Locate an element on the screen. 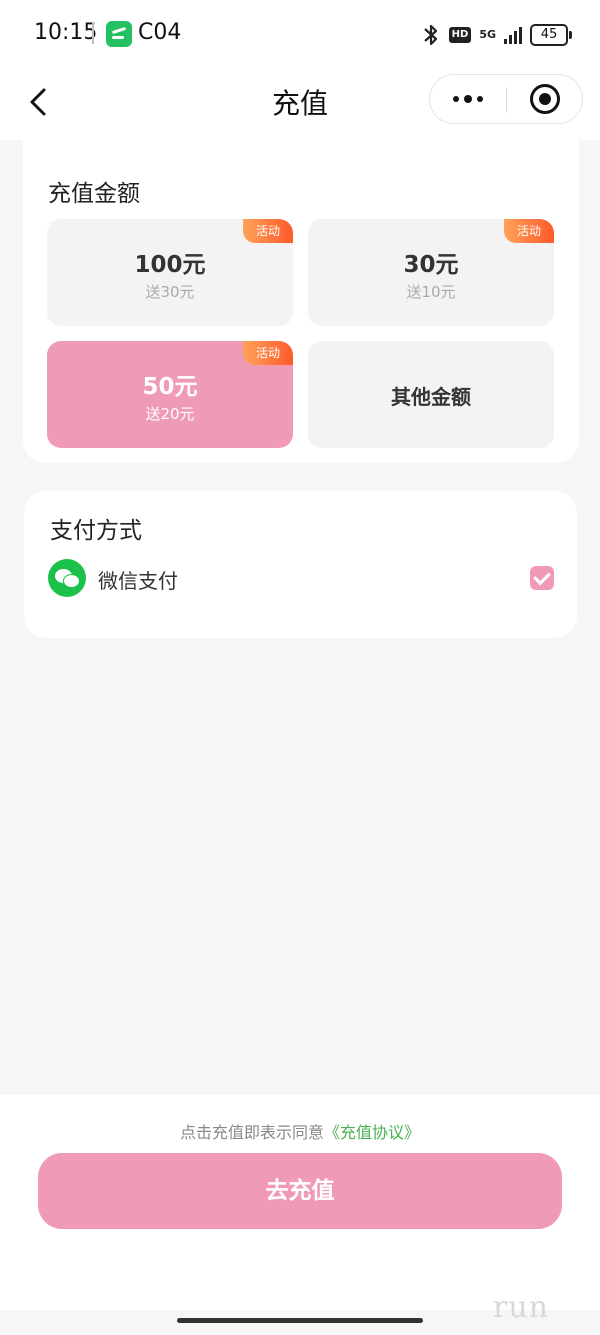 The width and height of the screenshot is (600, 1335). capsule-divider is located at coordinates (506, 100).